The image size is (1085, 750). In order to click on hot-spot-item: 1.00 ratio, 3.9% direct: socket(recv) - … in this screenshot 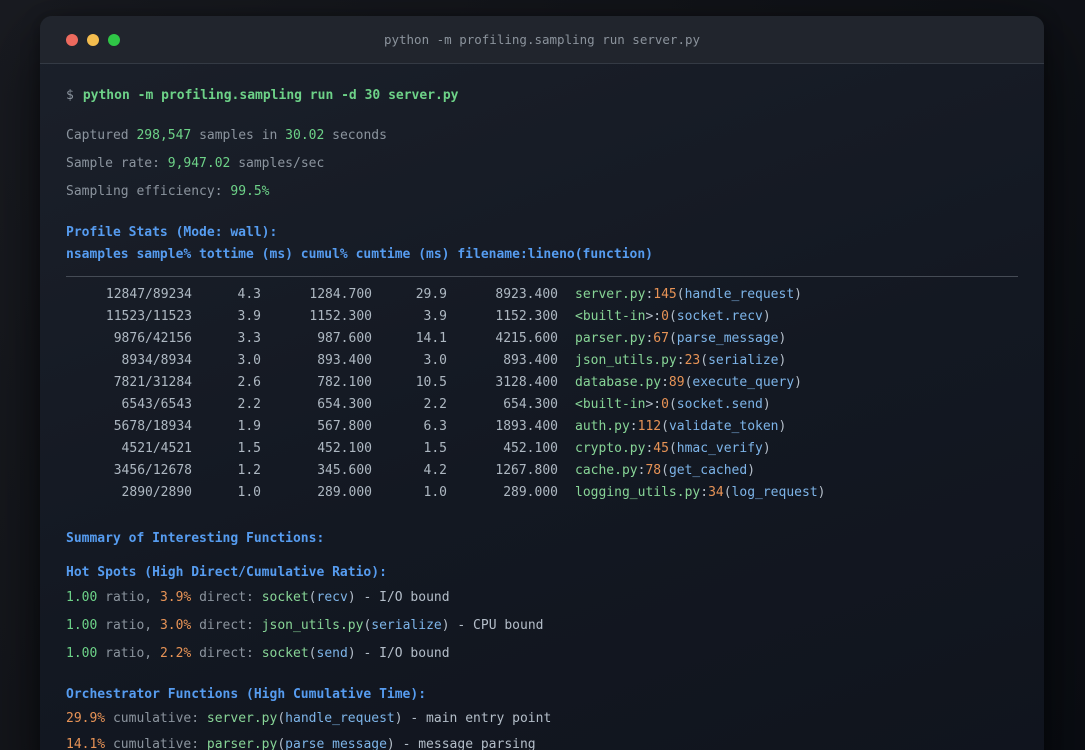, I will do `click(542, 598)`.